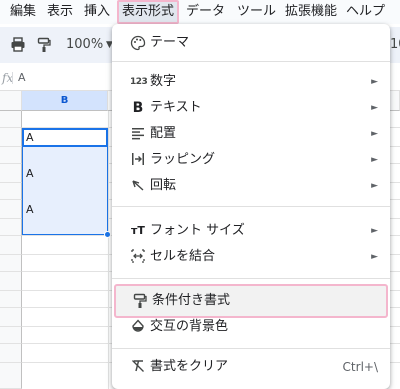 The image size is (400, 389). What do you see at coordinates (97, 12) in the screenshot?
I see `menu-insert: 挿入` at bounding box center [97, 12].